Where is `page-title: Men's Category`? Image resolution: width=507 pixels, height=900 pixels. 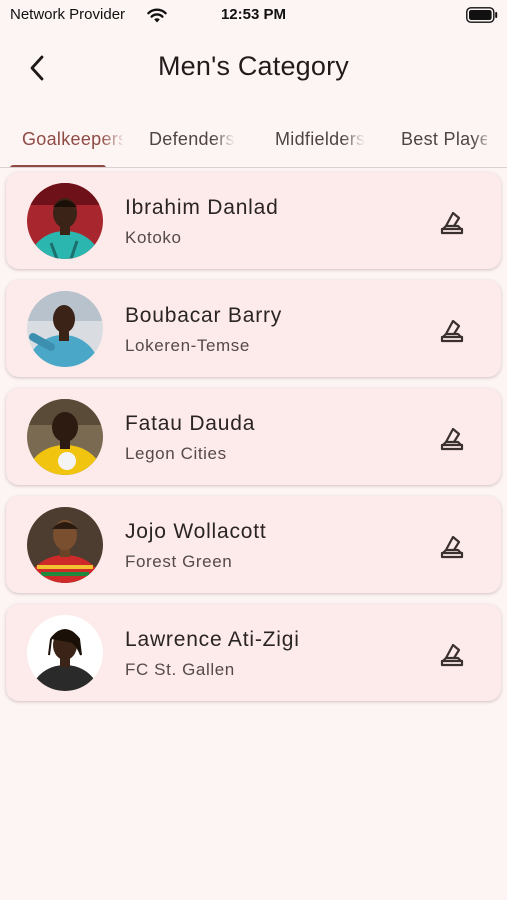 page-title: Men's Category is located at coordinates (253, 66).